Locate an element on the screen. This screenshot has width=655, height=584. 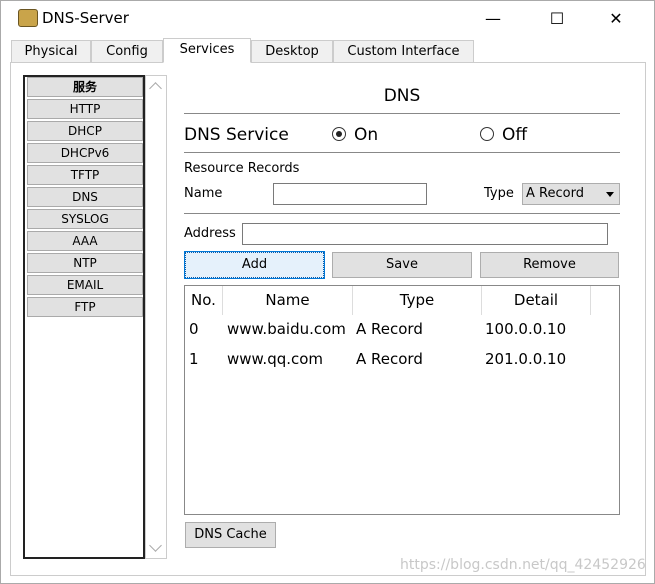
dns-cache-button: DNS Cache is located at coordinates (230, 535).